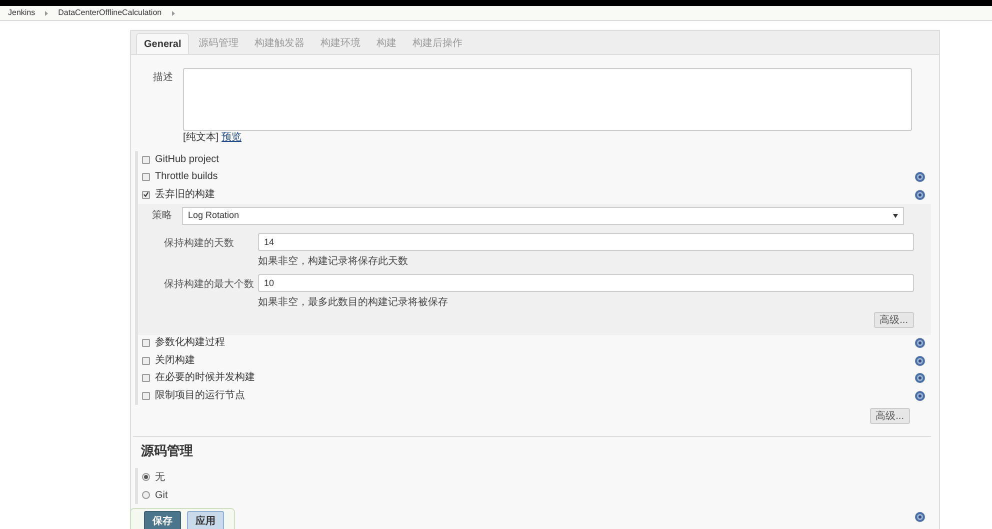 The height and width of the screenshot is (529, 992). What do you see at coordinates (162, 216) in the screenshot?
I see `field-label: 策略` at bounding box center [162, 216].